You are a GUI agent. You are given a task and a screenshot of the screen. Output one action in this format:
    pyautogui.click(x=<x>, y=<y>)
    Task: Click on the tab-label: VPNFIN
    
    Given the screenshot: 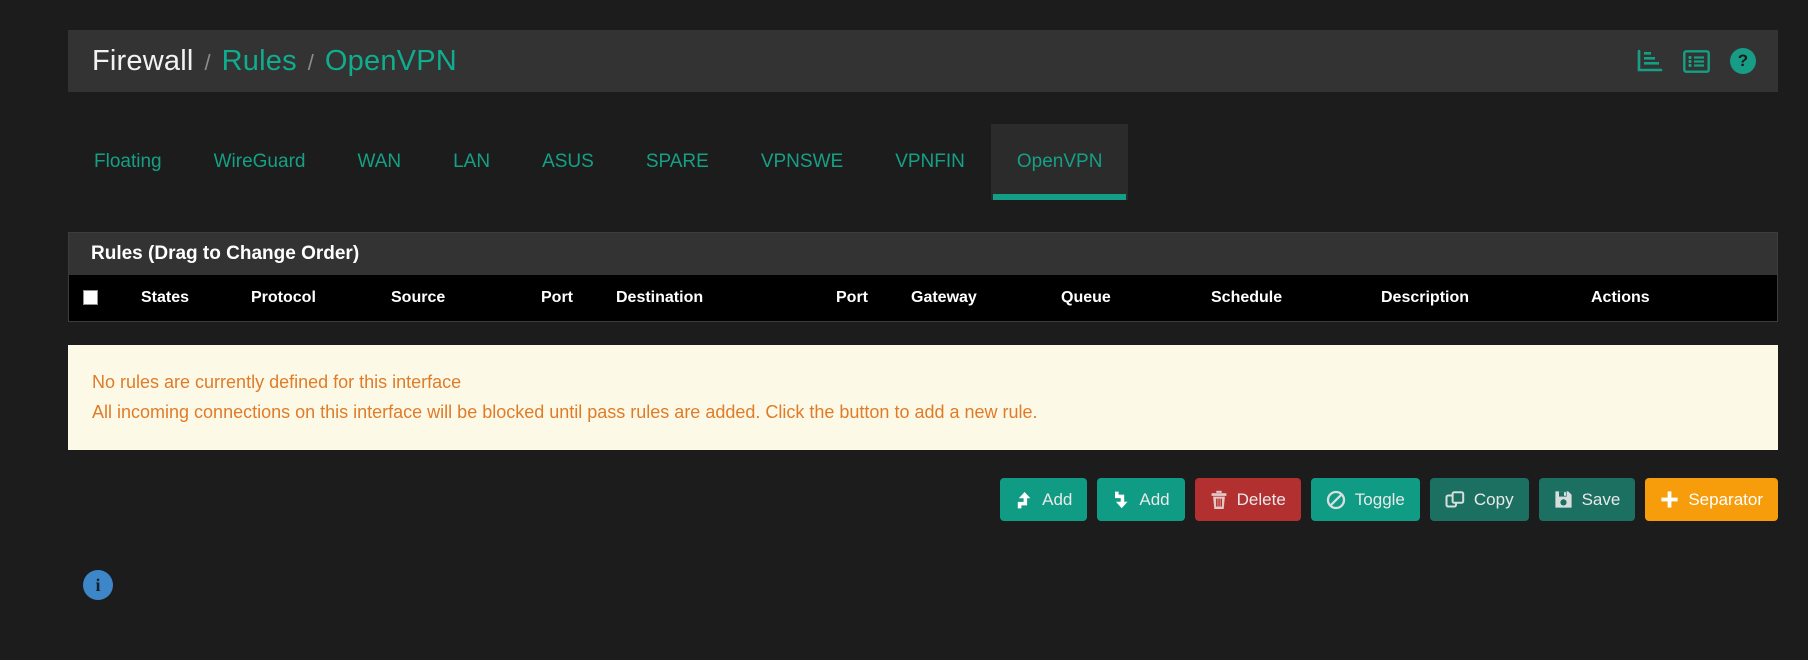 What is the action you would take?
    pyautogui.click(x=930, y=161)
    